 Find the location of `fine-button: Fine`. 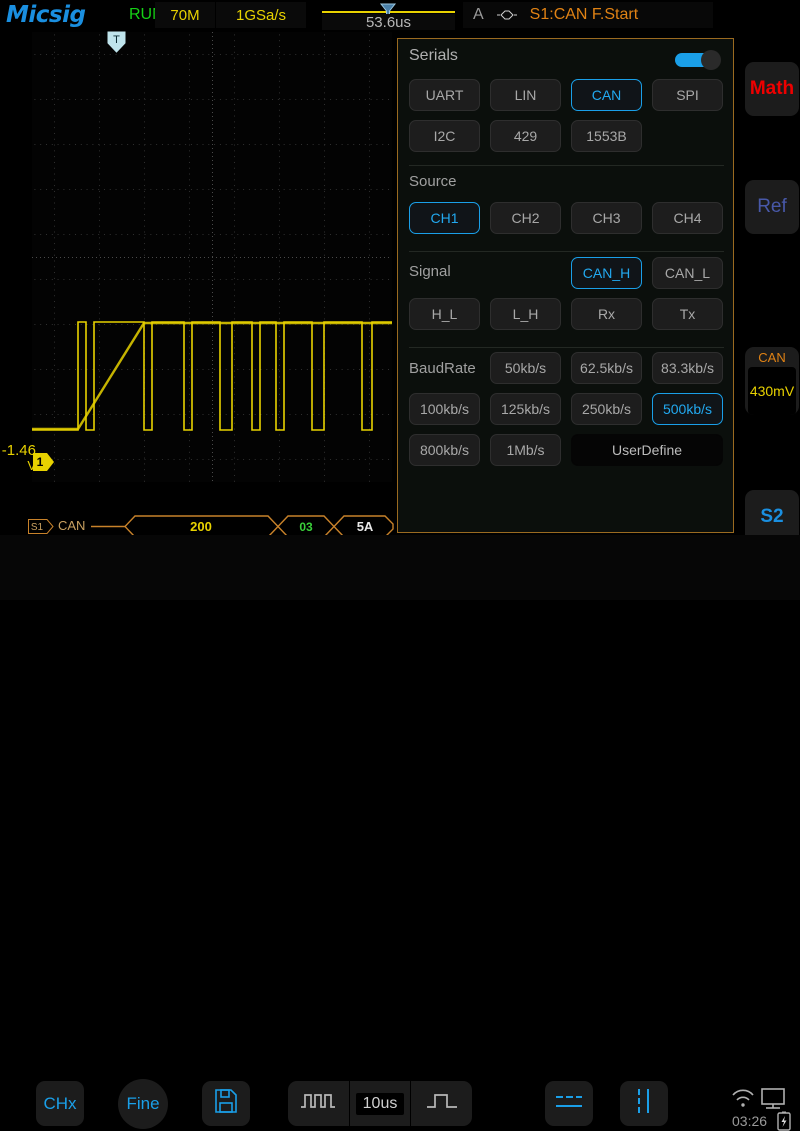

fine-button: Fine is located at coordinates (143, 1104).